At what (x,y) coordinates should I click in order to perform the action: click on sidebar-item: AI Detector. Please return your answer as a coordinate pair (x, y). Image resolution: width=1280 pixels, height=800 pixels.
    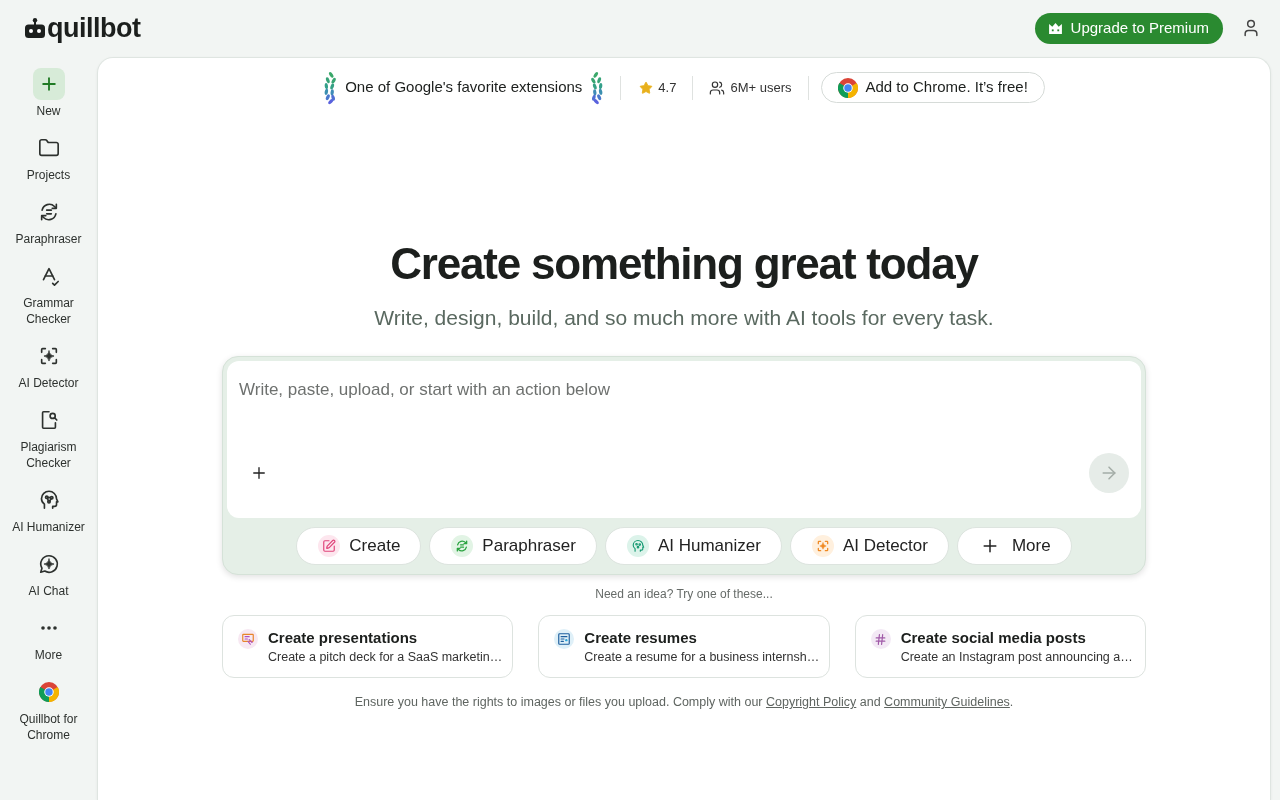
    Looking at the image, I should click on (48, 365).